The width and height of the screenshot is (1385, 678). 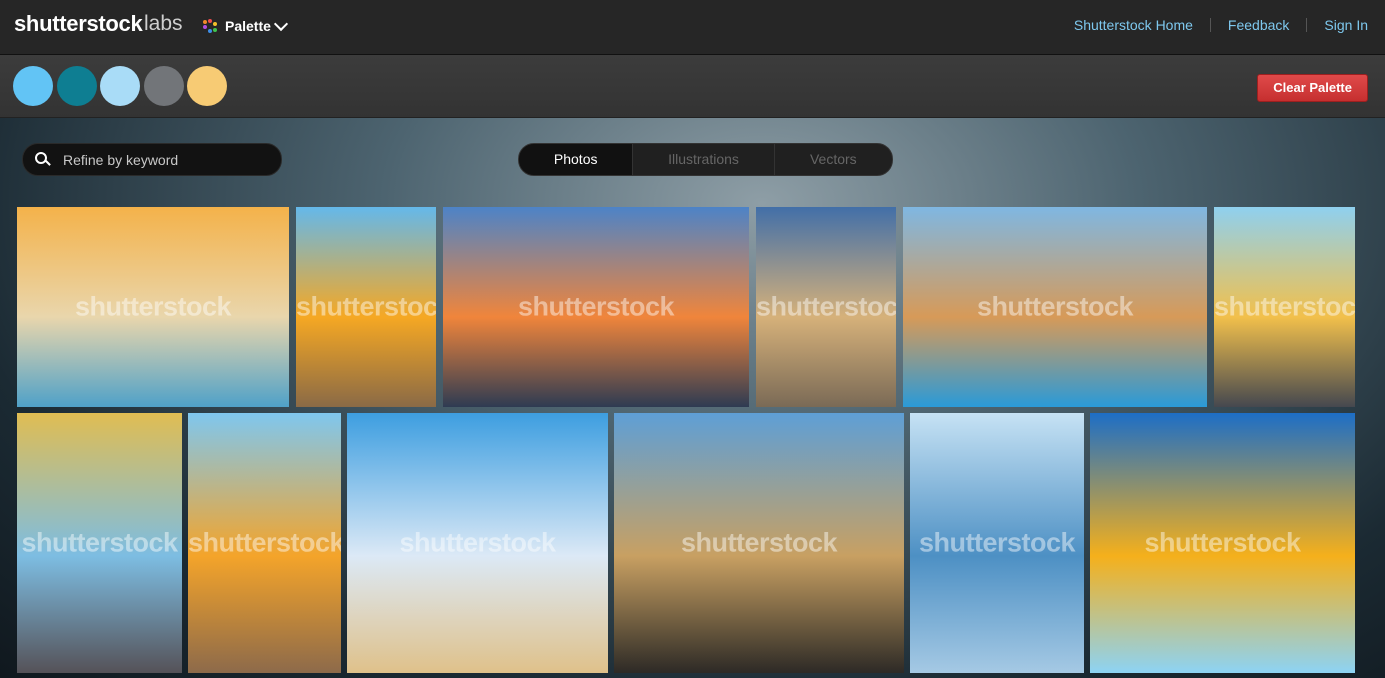 What do you see at coordinates (1133, 25) in the screenshot?
I see `shutterstock-home-link: Shutterstock Home` at bounding box center [1133, 25].